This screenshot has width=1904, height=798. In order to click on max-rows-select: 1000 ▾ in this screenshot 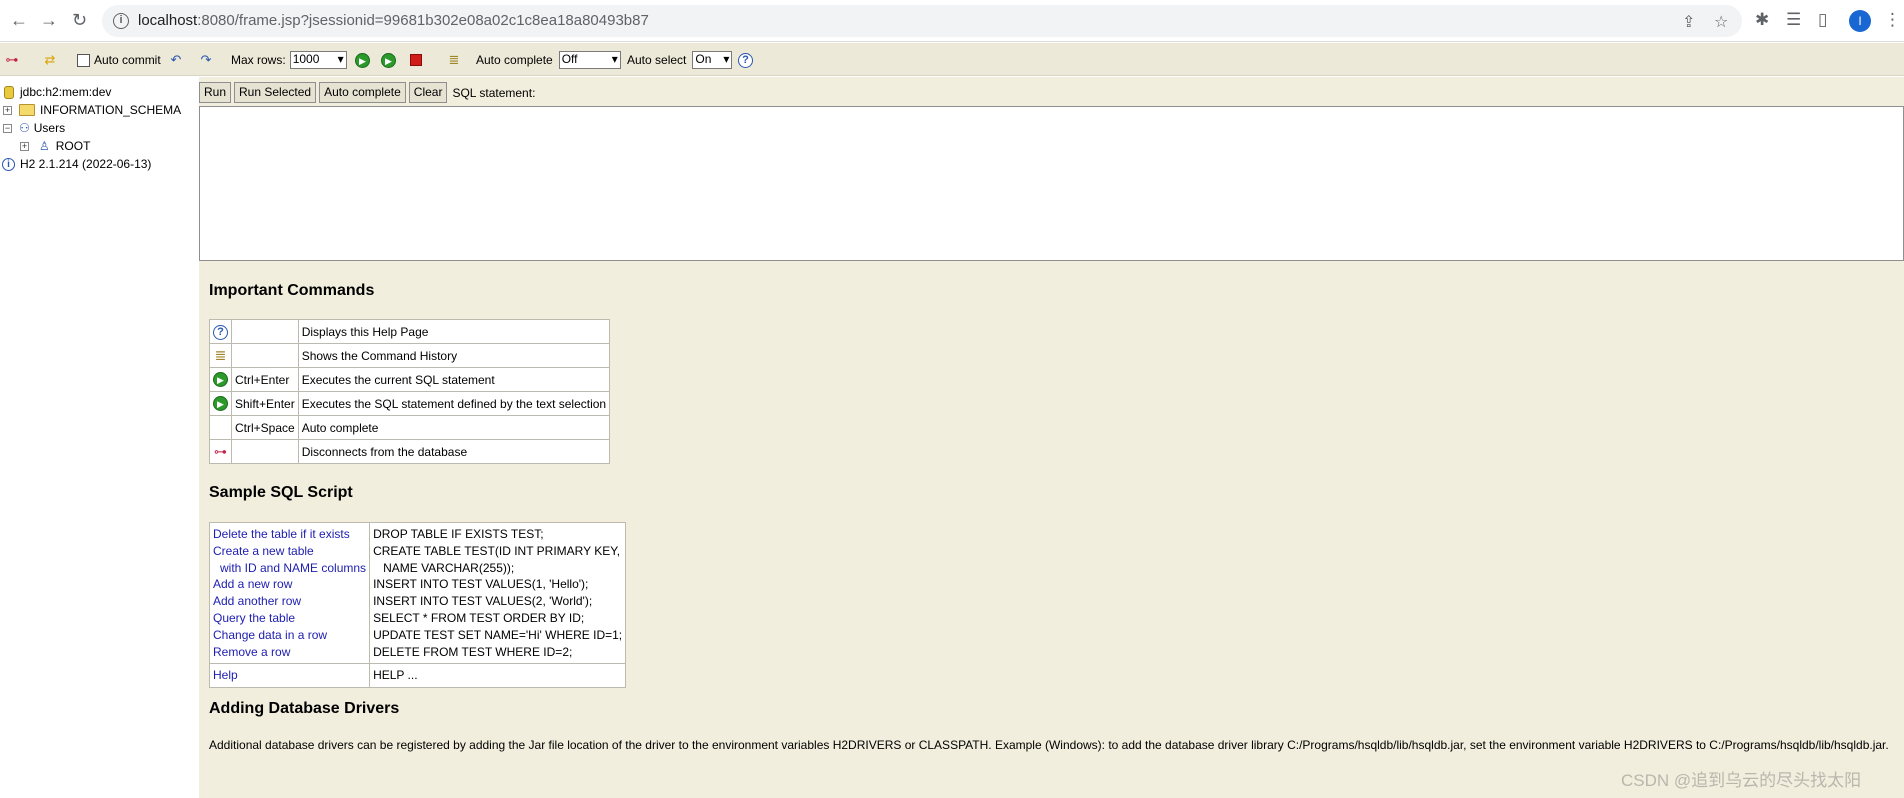, I will do `click(318, 60)`.